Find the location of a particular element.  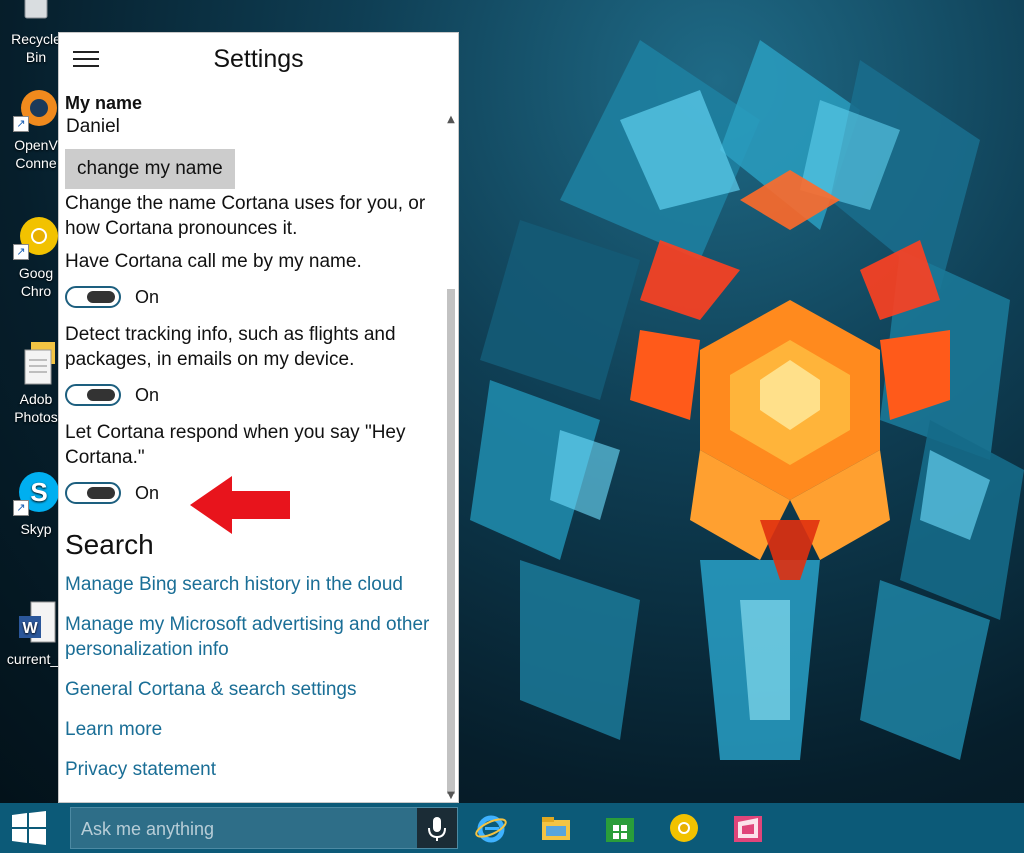

openvpn-icon: ↗ is located at coordinates (36, 109).